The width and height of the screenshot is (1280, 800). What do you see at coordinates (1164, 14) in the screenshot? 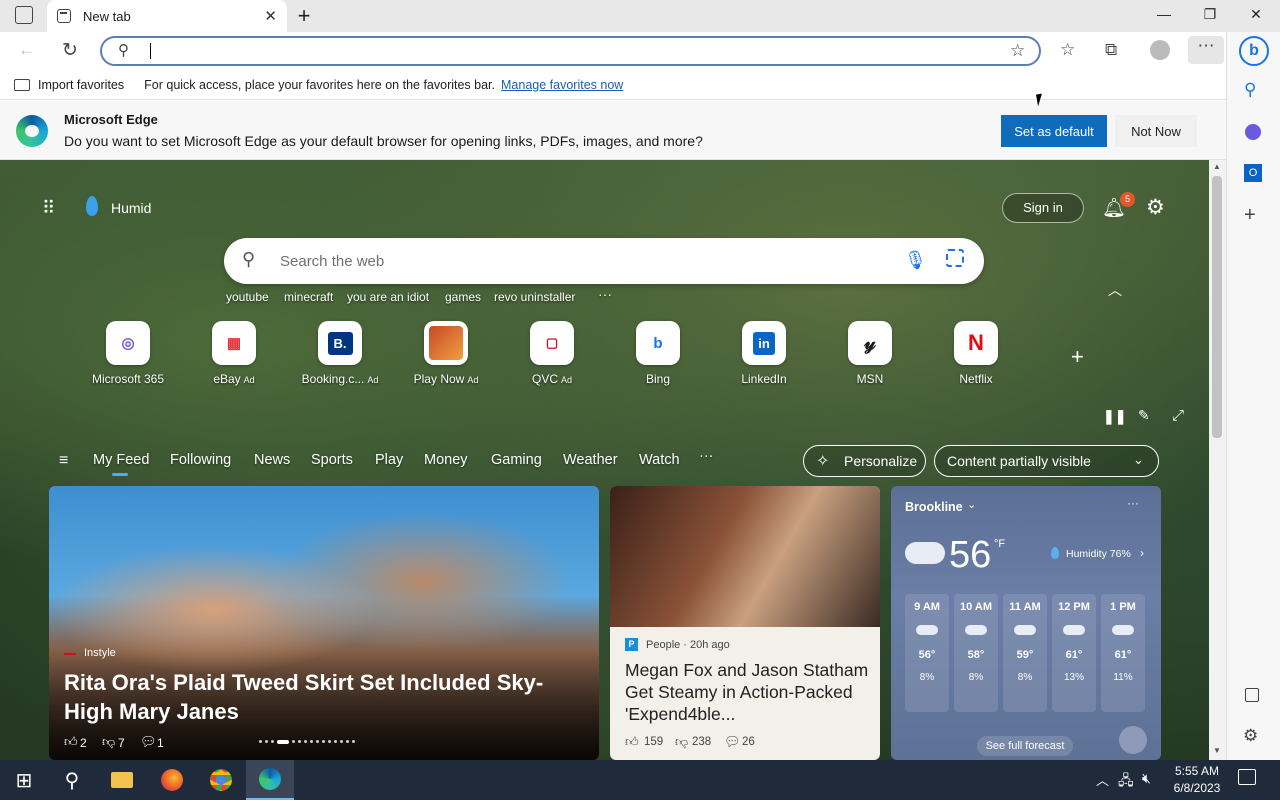
I see `minimize-button: —` at bounding box center [1164, 14].